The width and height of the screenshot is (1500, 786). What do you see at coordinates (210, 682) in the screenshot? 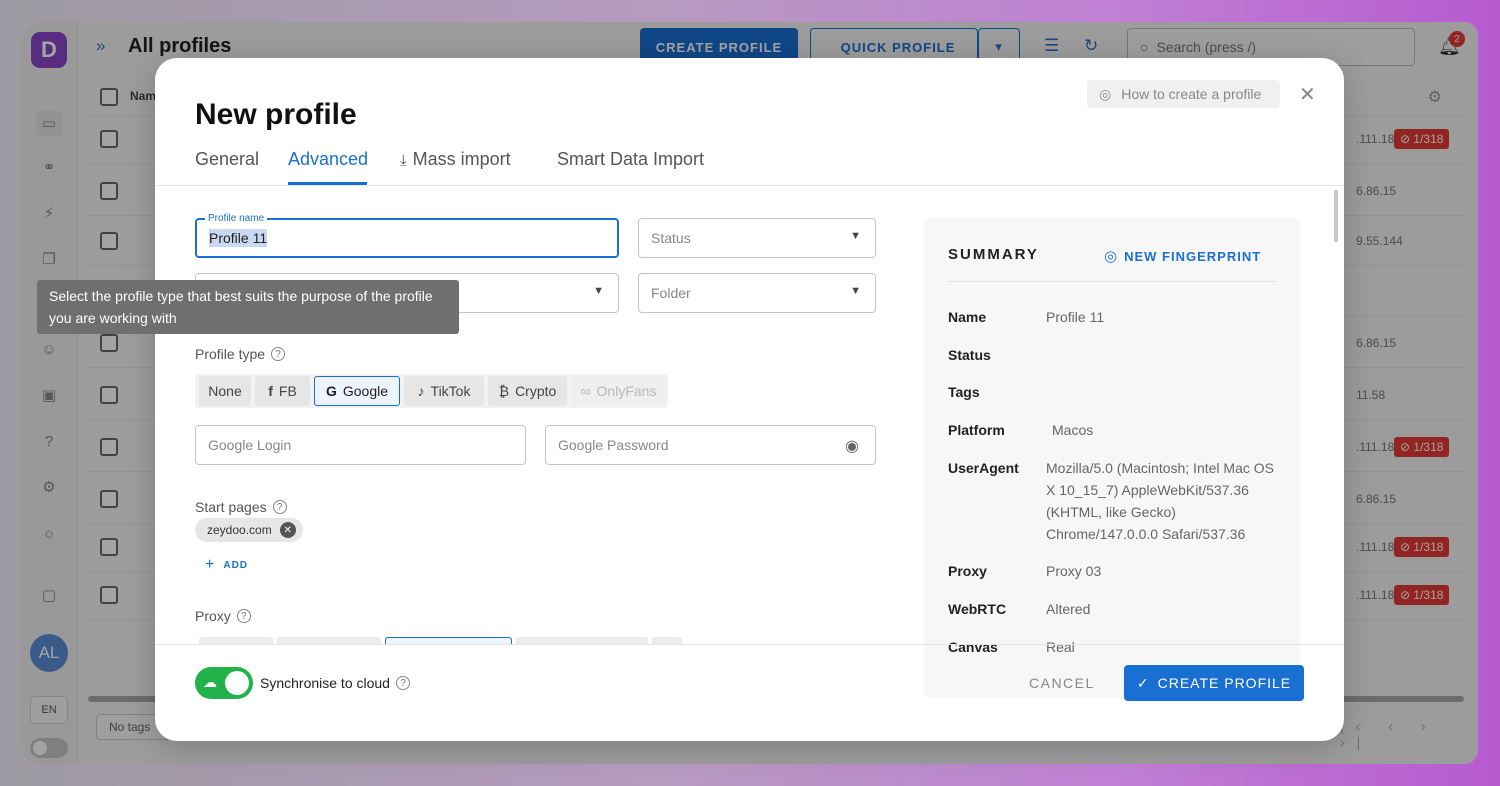
I see `cloud-icon: ☁` at bounding box center [210, 682].